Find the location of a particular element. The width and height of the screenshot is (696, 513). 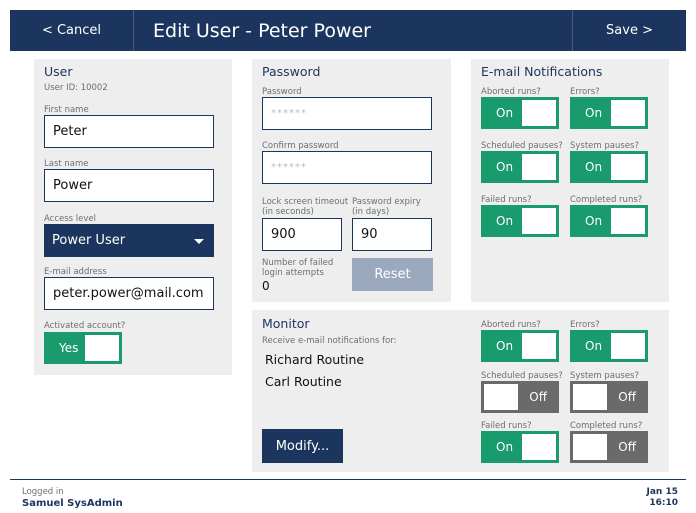

monitor-subtitle: Receive e-mail notifications for: is located at coordinates (329, 341).